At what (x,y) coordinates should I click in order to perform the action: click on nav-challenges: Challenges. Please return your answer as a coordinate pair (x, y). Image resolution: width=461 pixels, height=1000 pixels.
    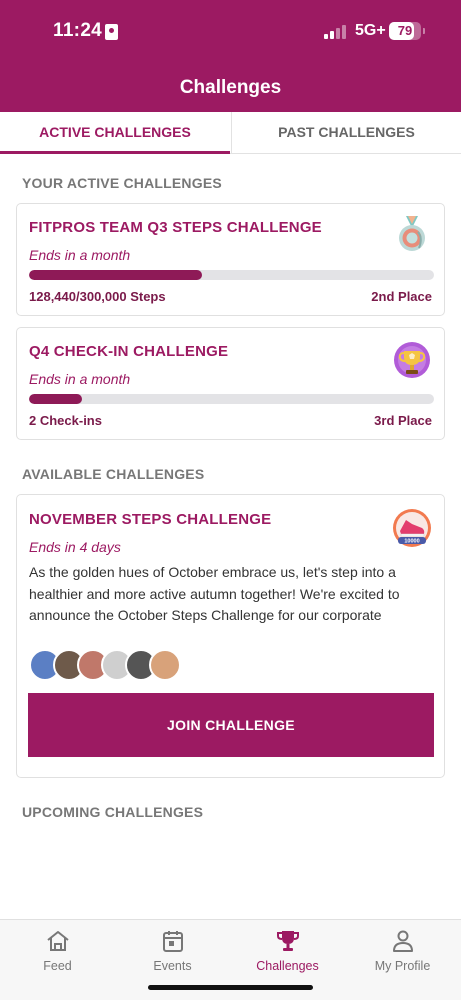
    Looking at the image, I should click on (287, 950).